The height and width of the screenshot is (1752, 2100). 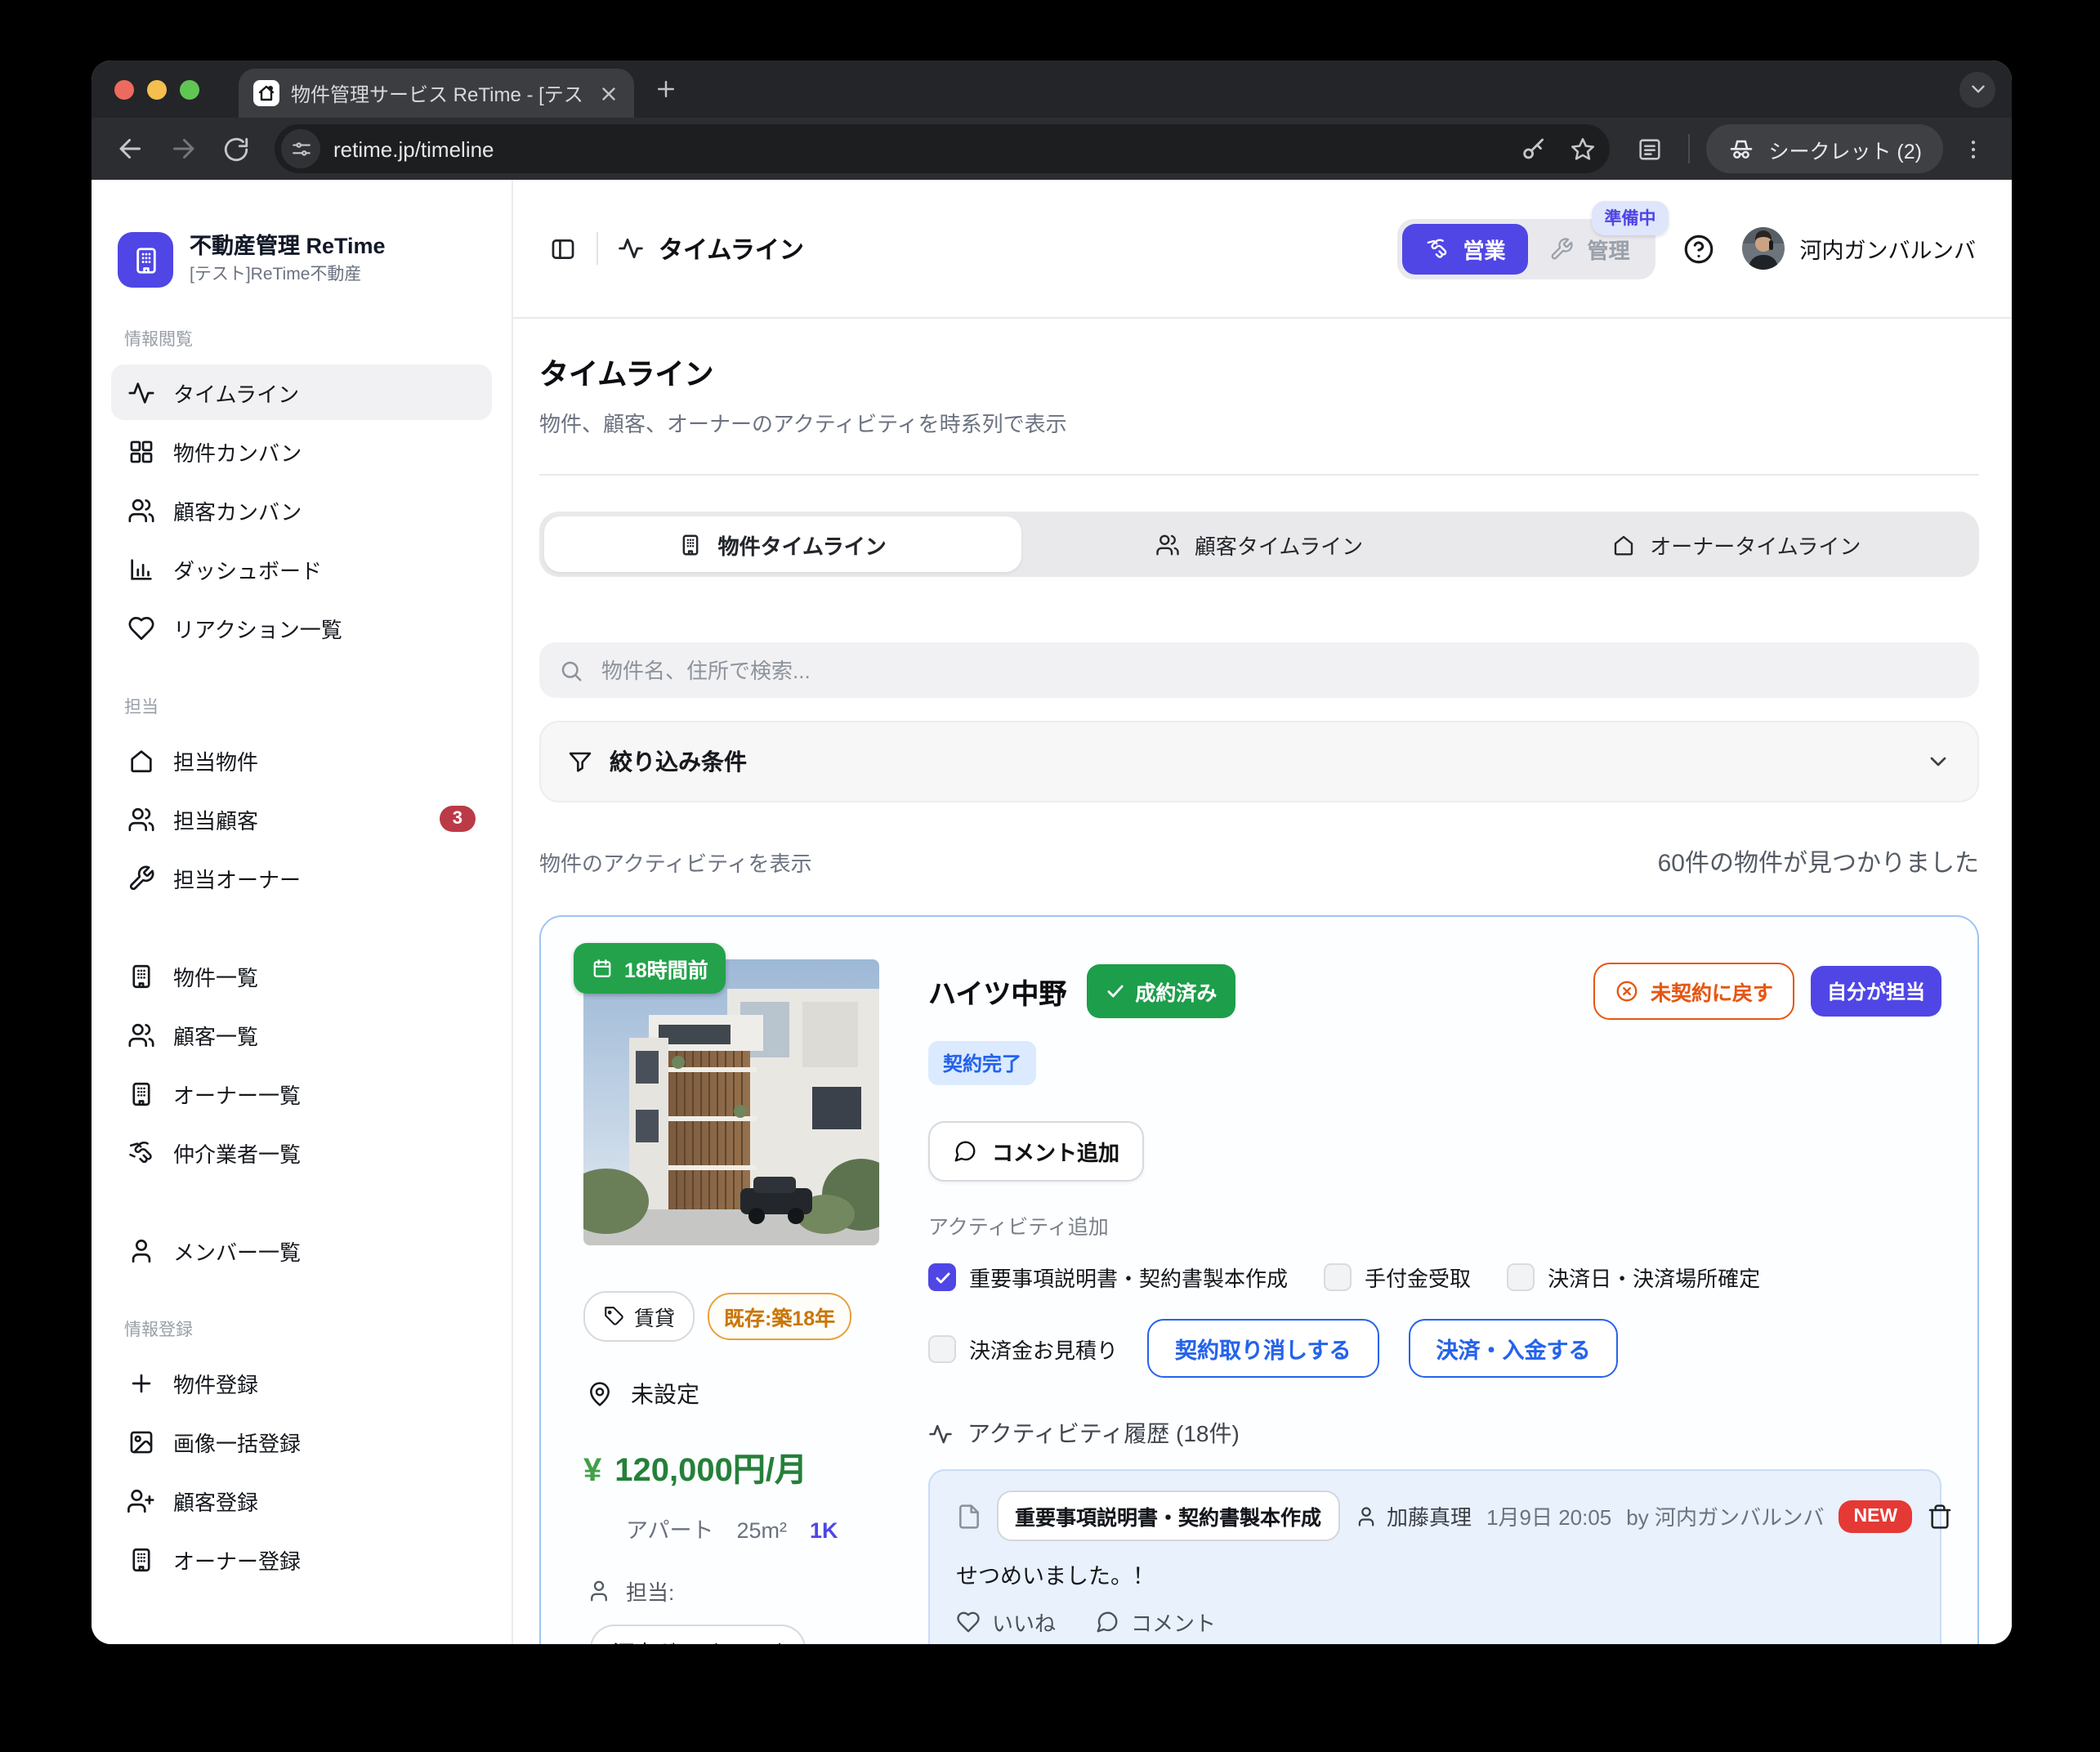 What do you see at coordinates (1465, 248) in the screenshot?
I see `sales-mode-button: 営業` at bounding box center [1465, 248].